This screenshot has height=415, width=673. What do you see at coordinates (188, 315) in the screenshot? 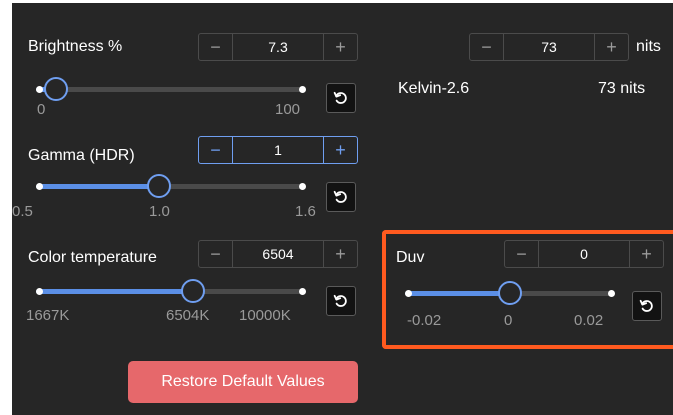
I see `color-temperature-tick-mid: 6504K` at bounding box center [188, 315].